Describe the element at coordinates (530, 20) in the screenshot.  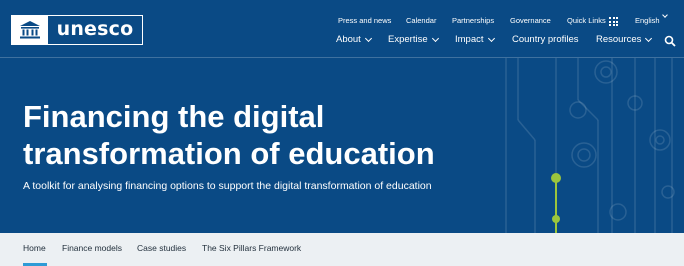
I see `util-link-governance: Governance` at that location.